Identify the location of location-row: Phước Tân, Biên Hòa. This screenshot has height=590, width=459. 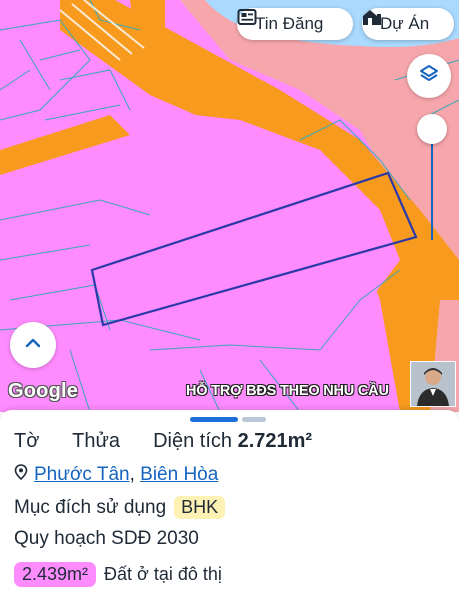
(116, 475).